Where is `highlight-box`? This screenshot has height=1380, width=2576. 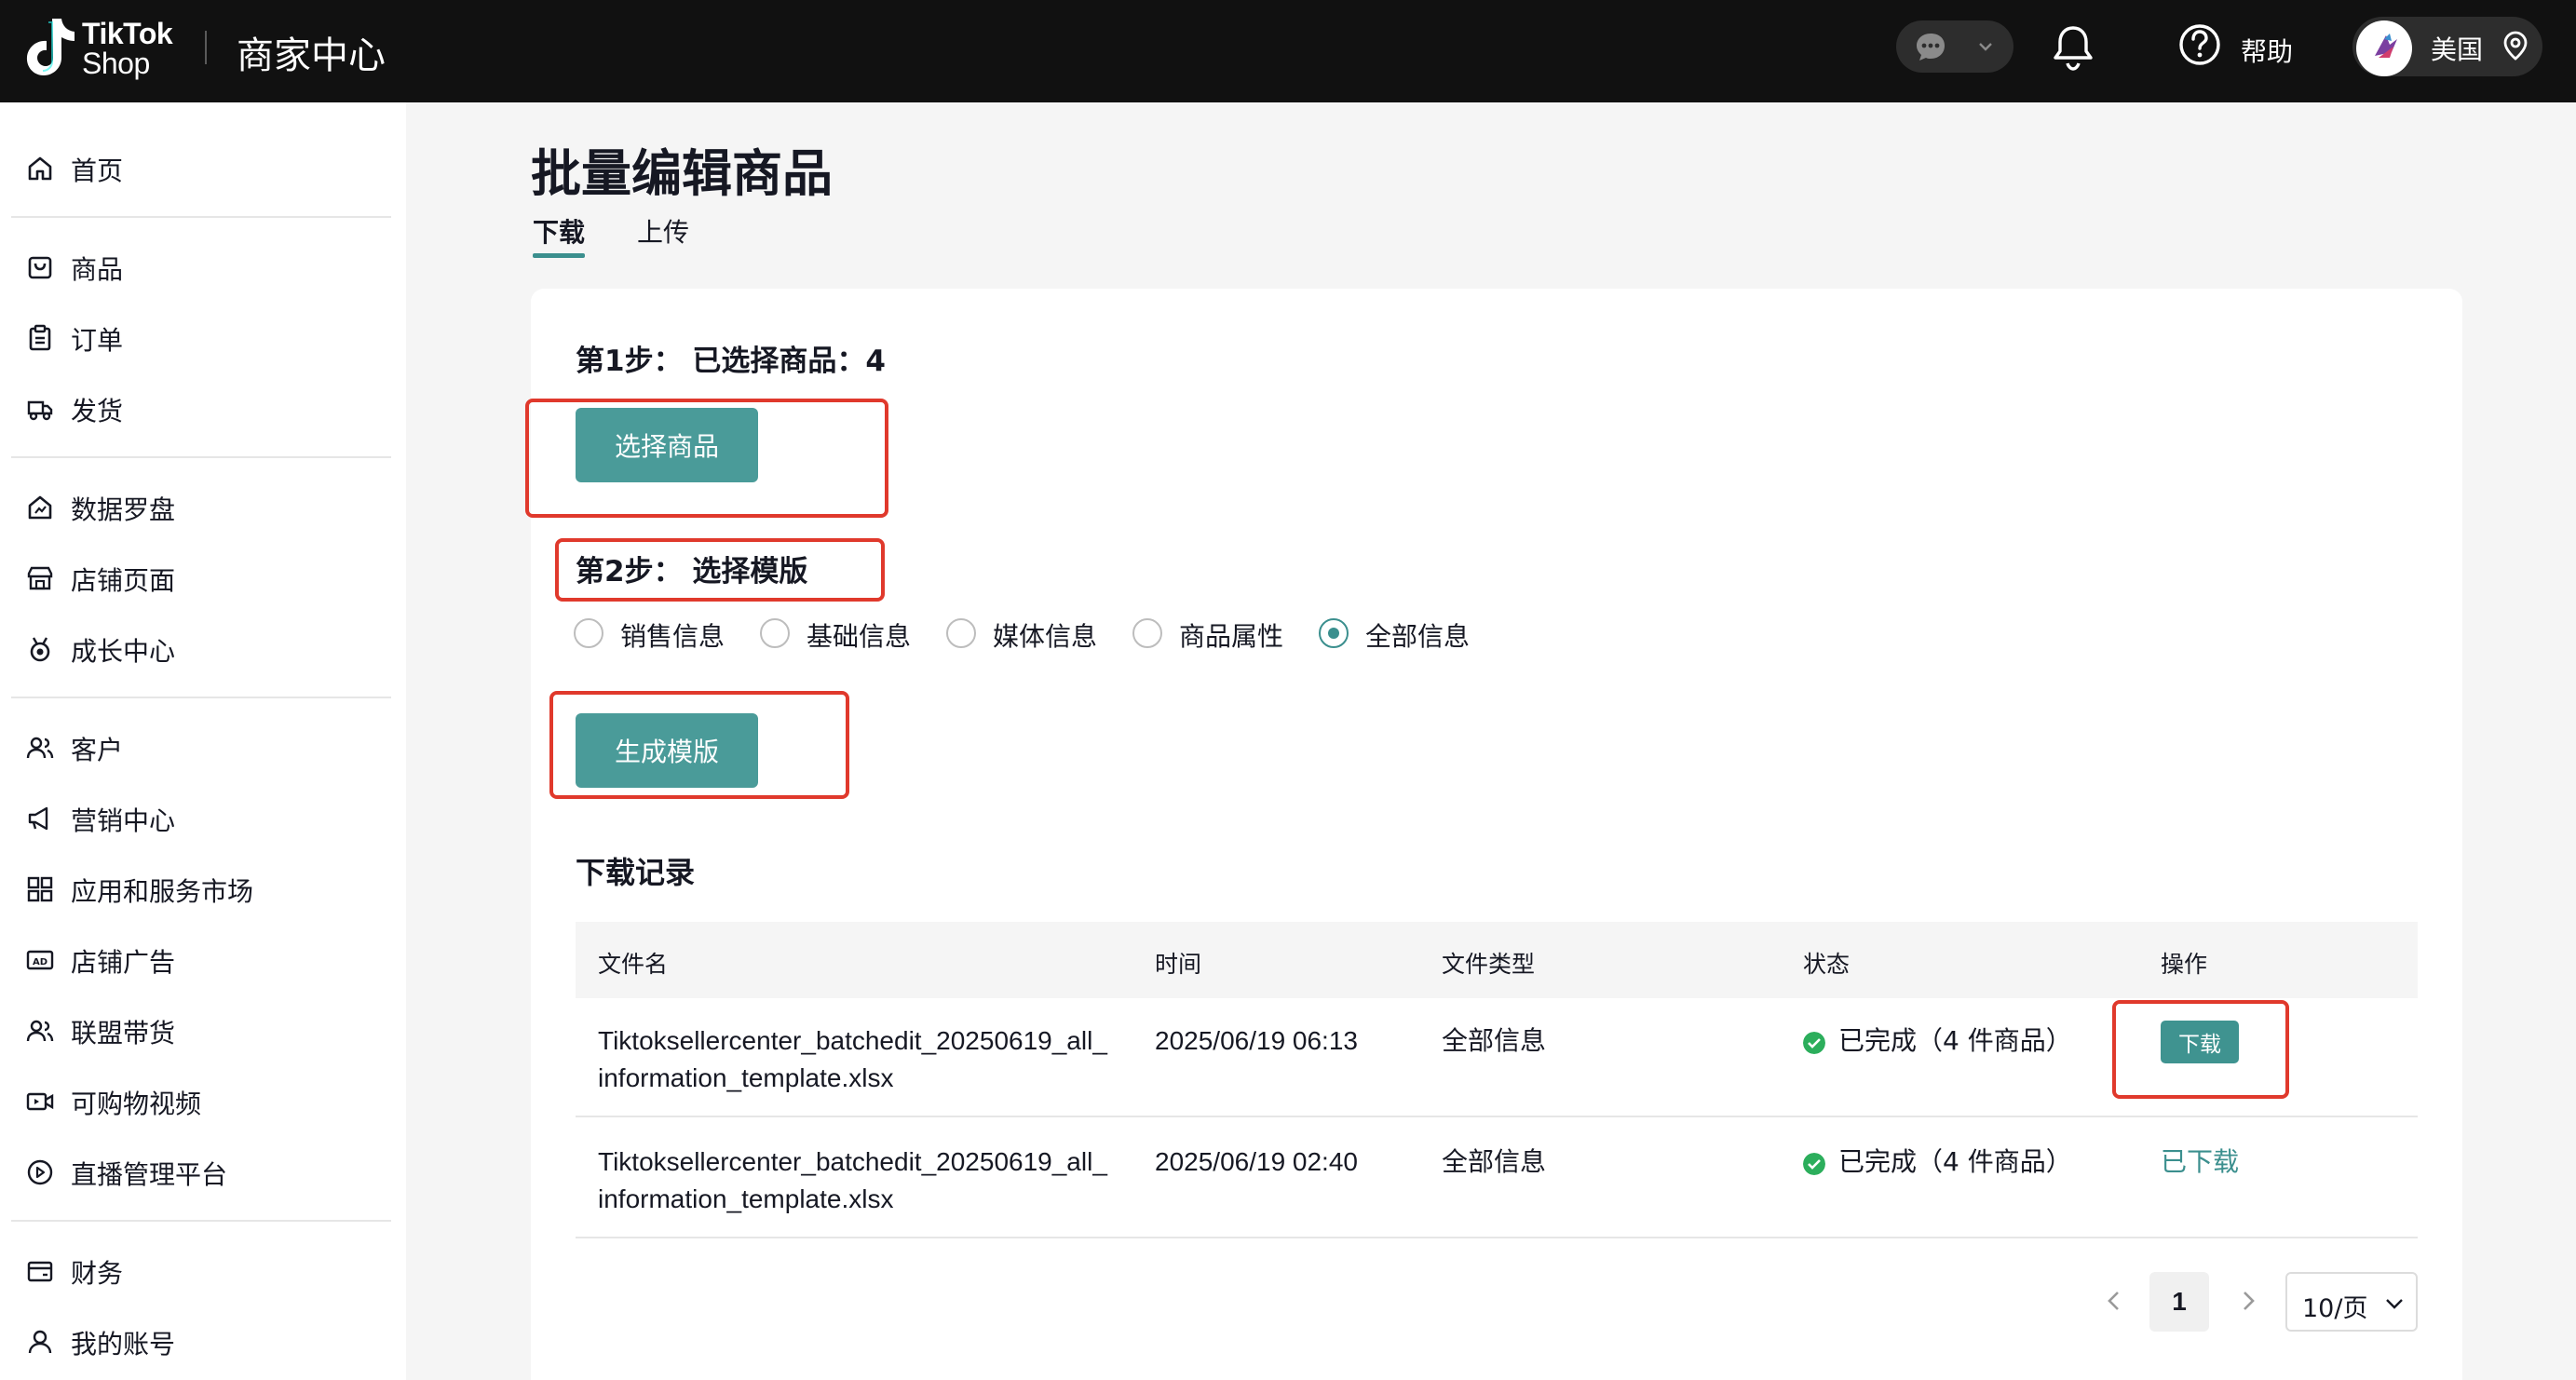 highlight-box is located at coordinates (2200, 1049).